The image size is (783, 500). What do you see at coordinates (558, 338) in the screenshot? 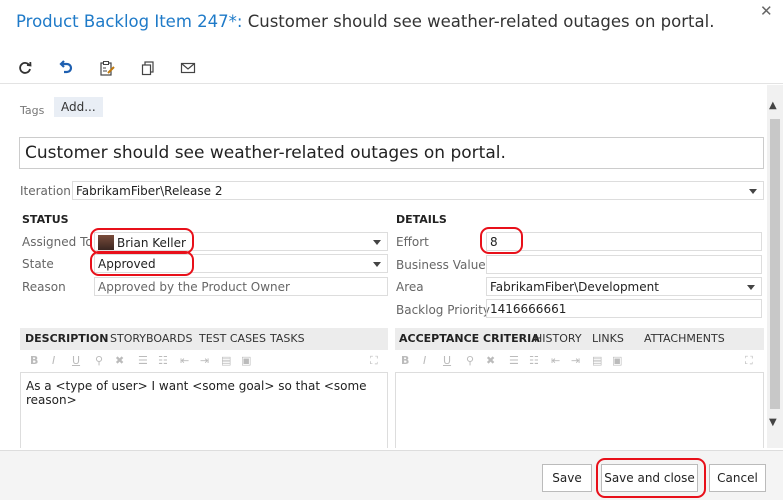
I see `tab-history: HISTORY` at bounding box center [558, 338].